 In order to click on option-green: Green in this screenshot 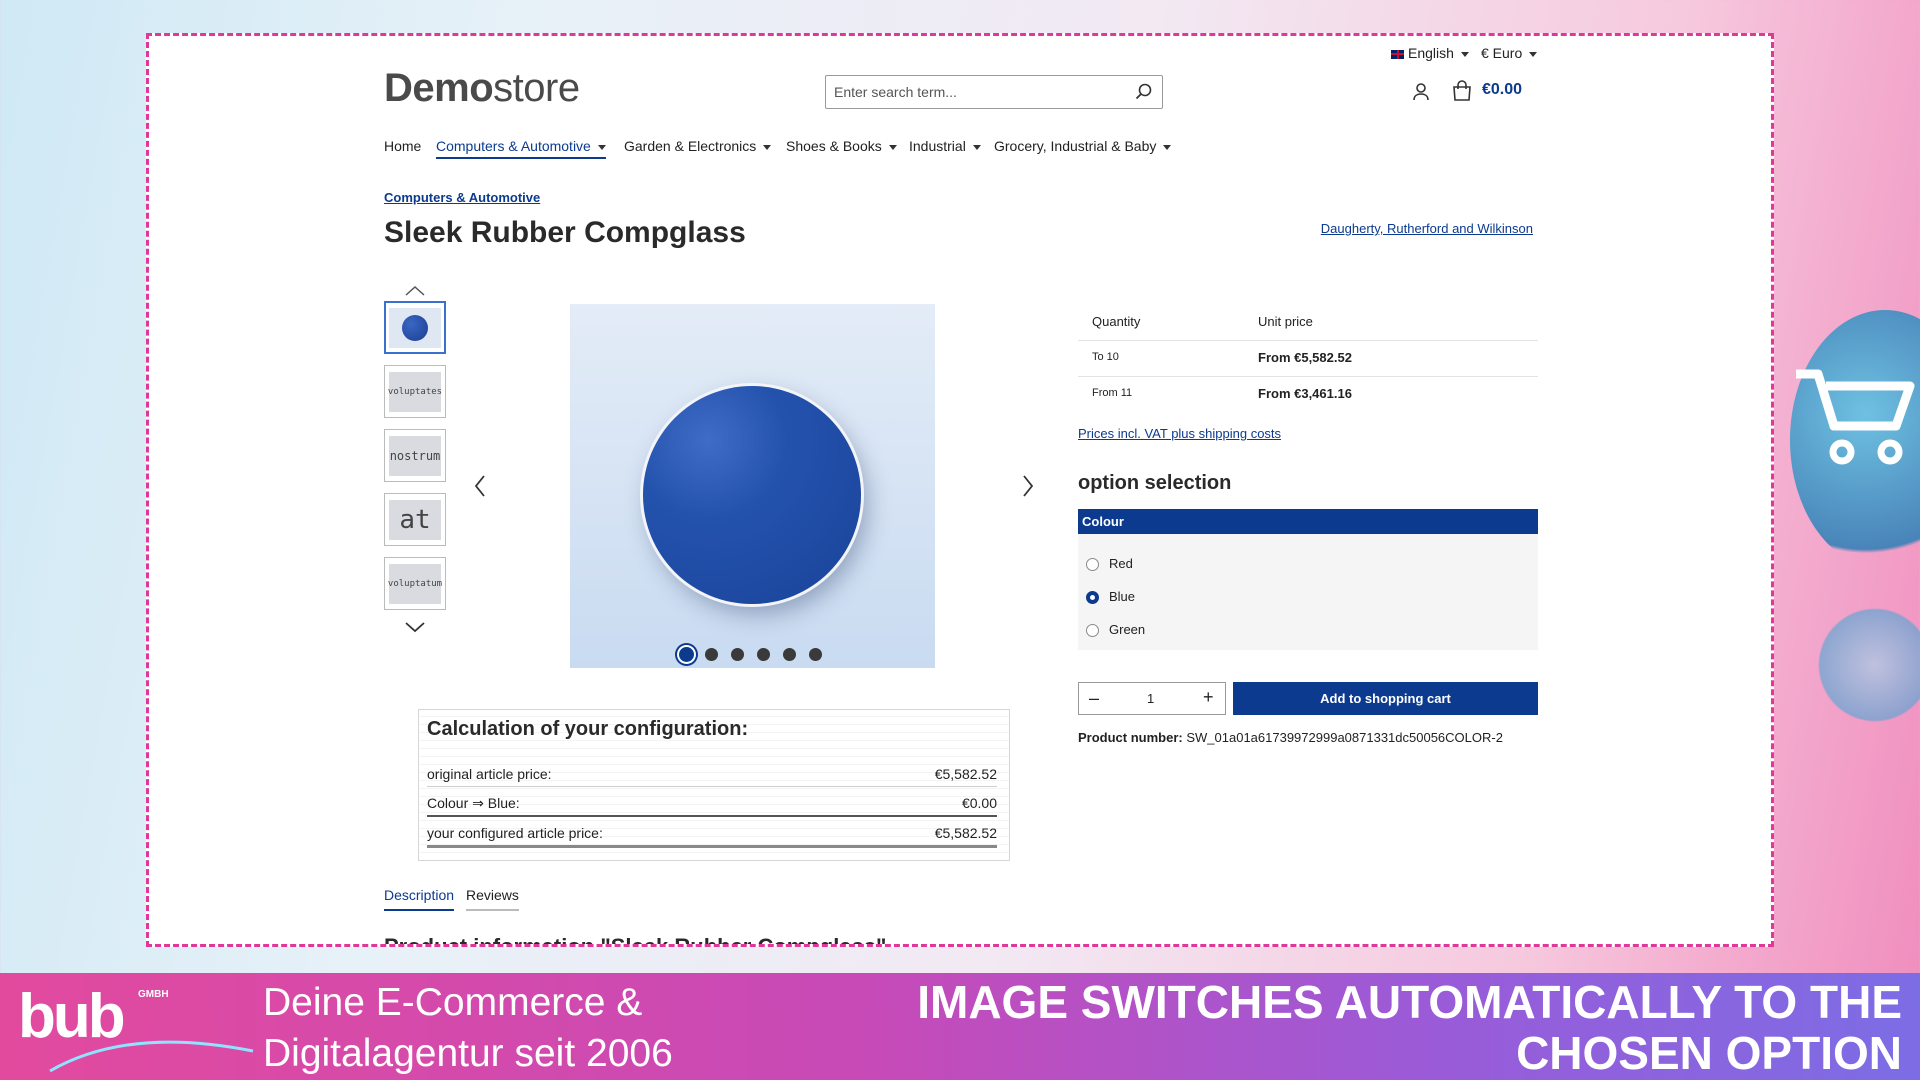, I will do `click(1146, 630)`.